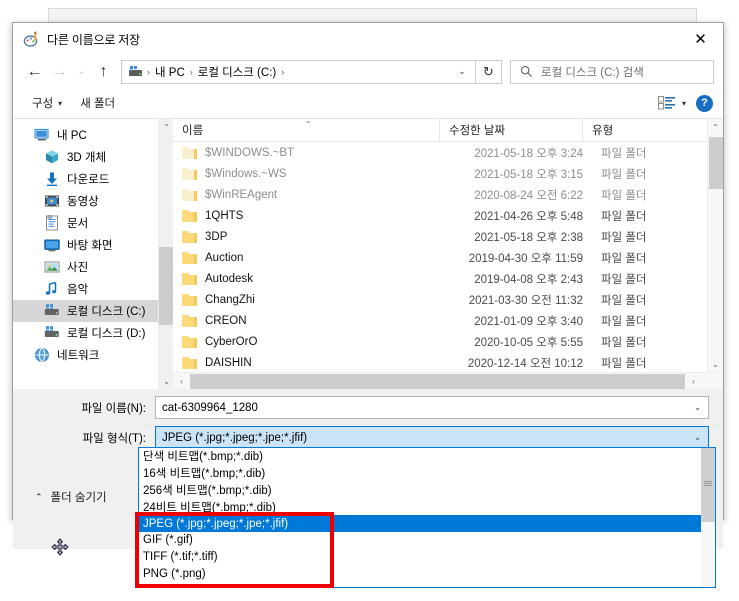 The width and height of the screenshot is (739, 601). What do you see at coordinates (237, 72) in the screenshot?
I see `breadcrumb-local-disk-c: 로컬 디스크 (C:)` at bounding box center [237, 72].